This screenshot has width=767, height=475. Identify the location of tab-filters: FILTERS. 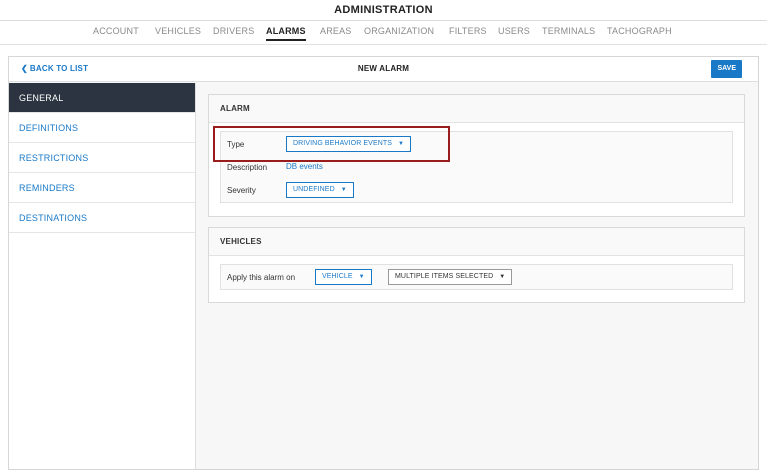
(468, 31).